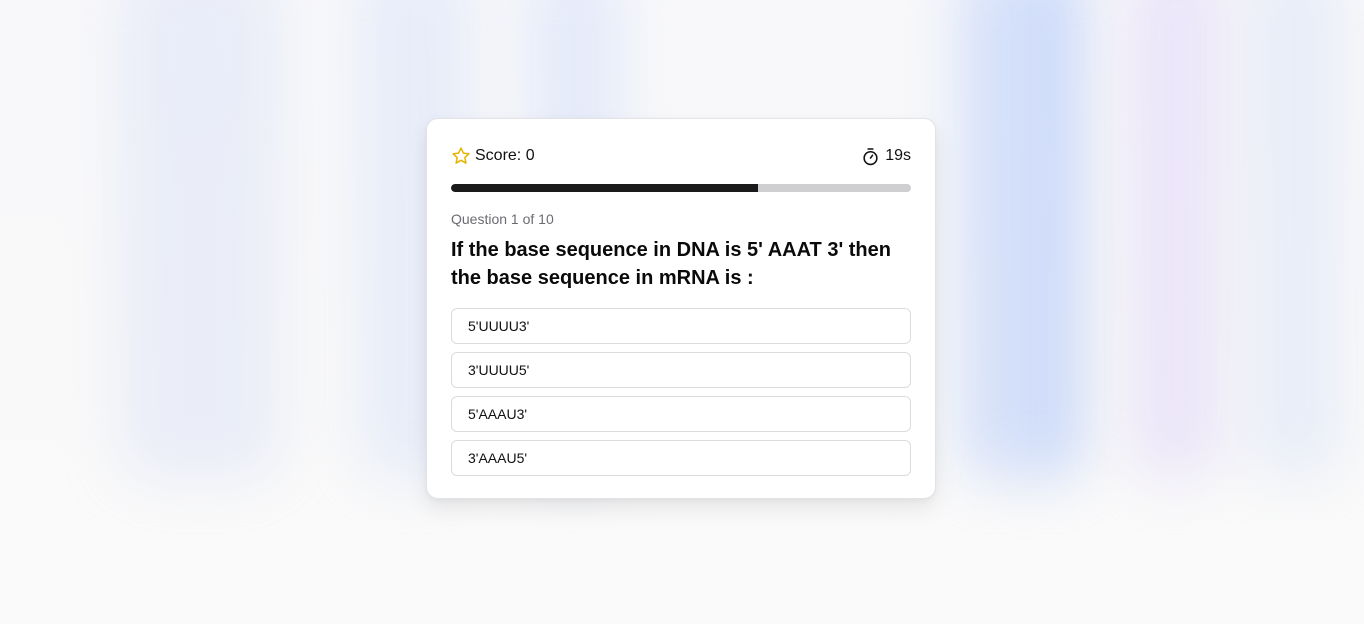 The width and height of the screenshot is (1364, 624). What do you see at coordinates (498, 458) in the screenshot?
I see `answer-option-label: 3'AAAU5'` at bounding box center [498, 458].